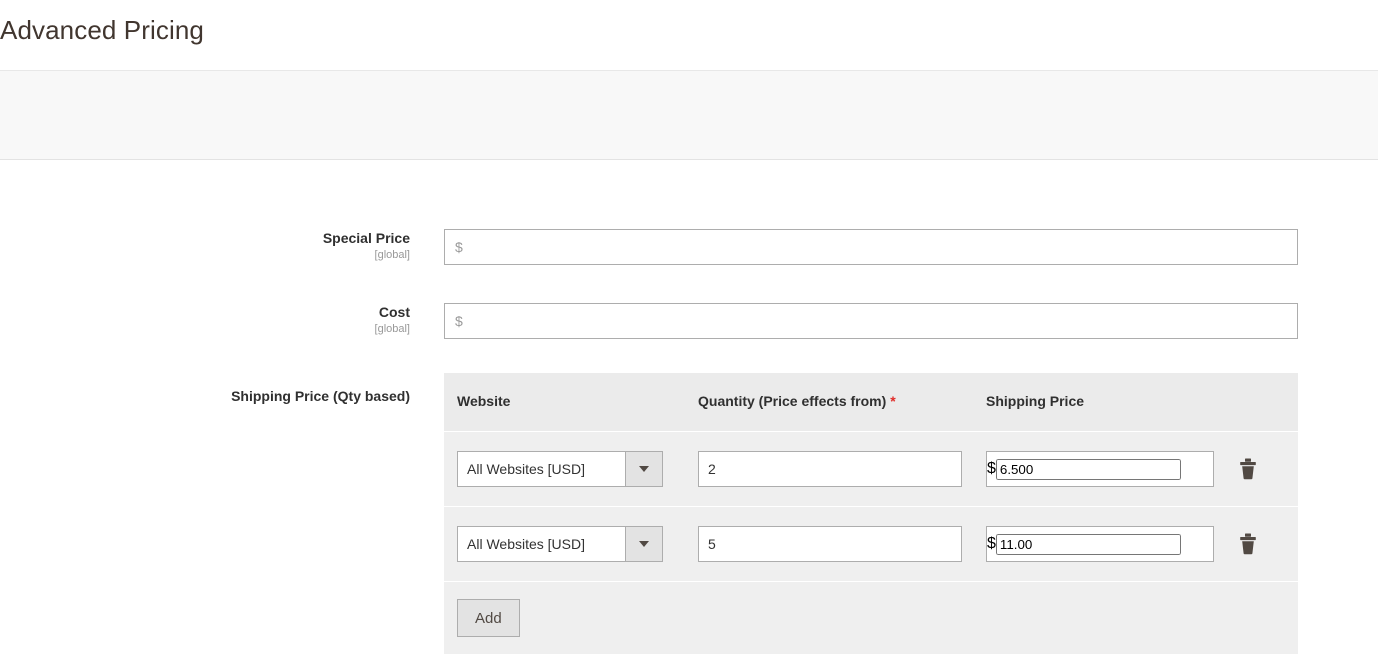 This screenshot has width=1378, height=661. Describe the element at coordinates (366, 238) in the screenshot. I see `special-price-label-text: Special Price` at that location.